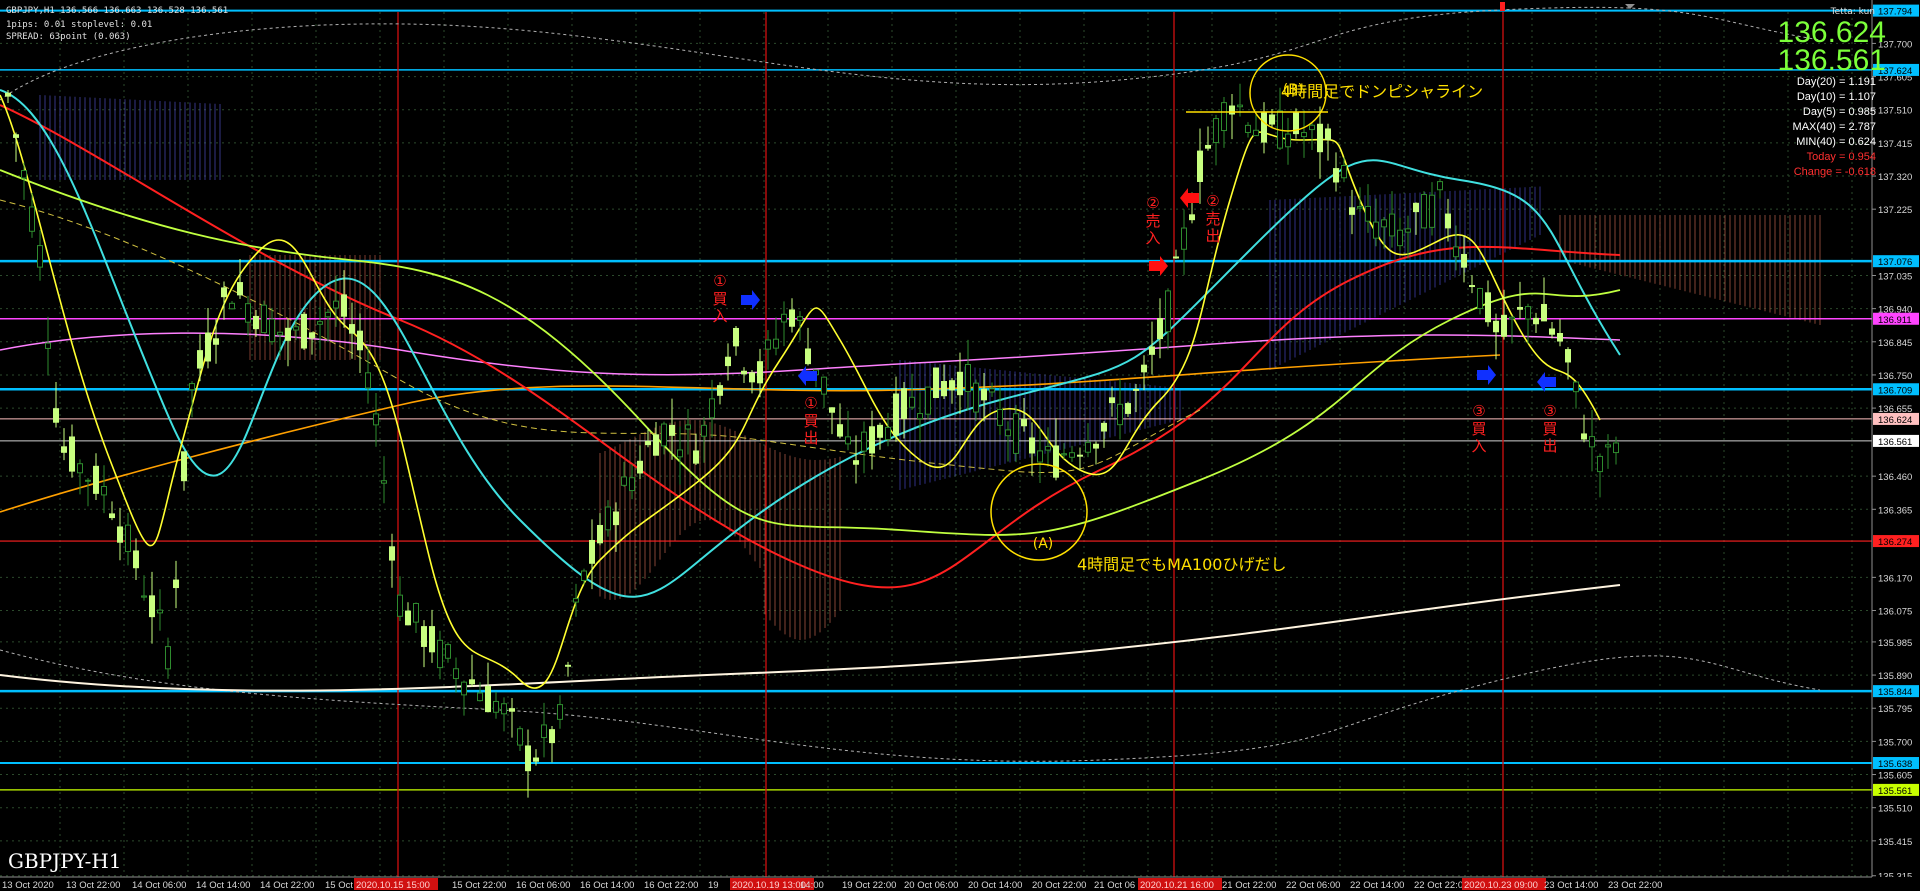 The width and height of the screenshot is (1920, 891). What do you see at coordinates (812, 885) in the screenshot?
I see `time-axis-label: 14:00` at bounding box center [812, 885].